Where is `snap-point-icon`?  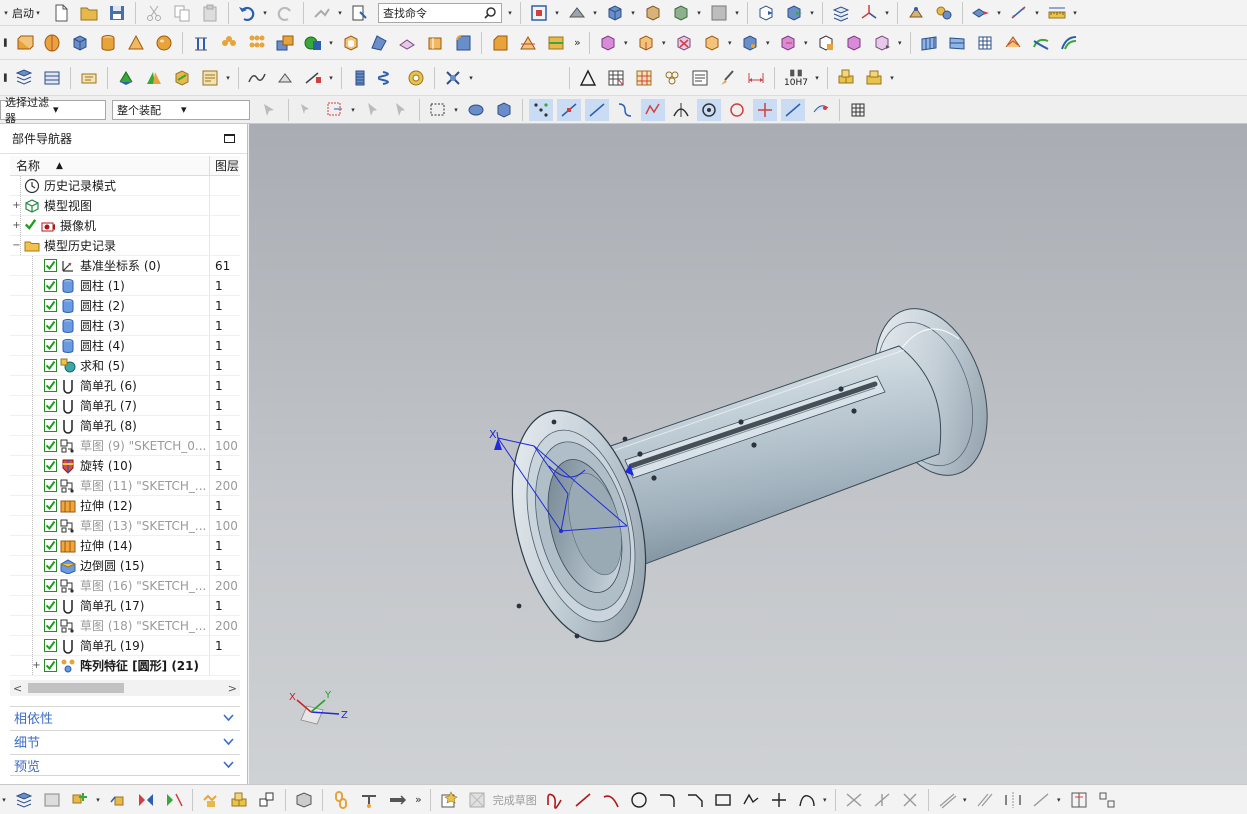
snap-point-icon is located at coordinates (916, 13).